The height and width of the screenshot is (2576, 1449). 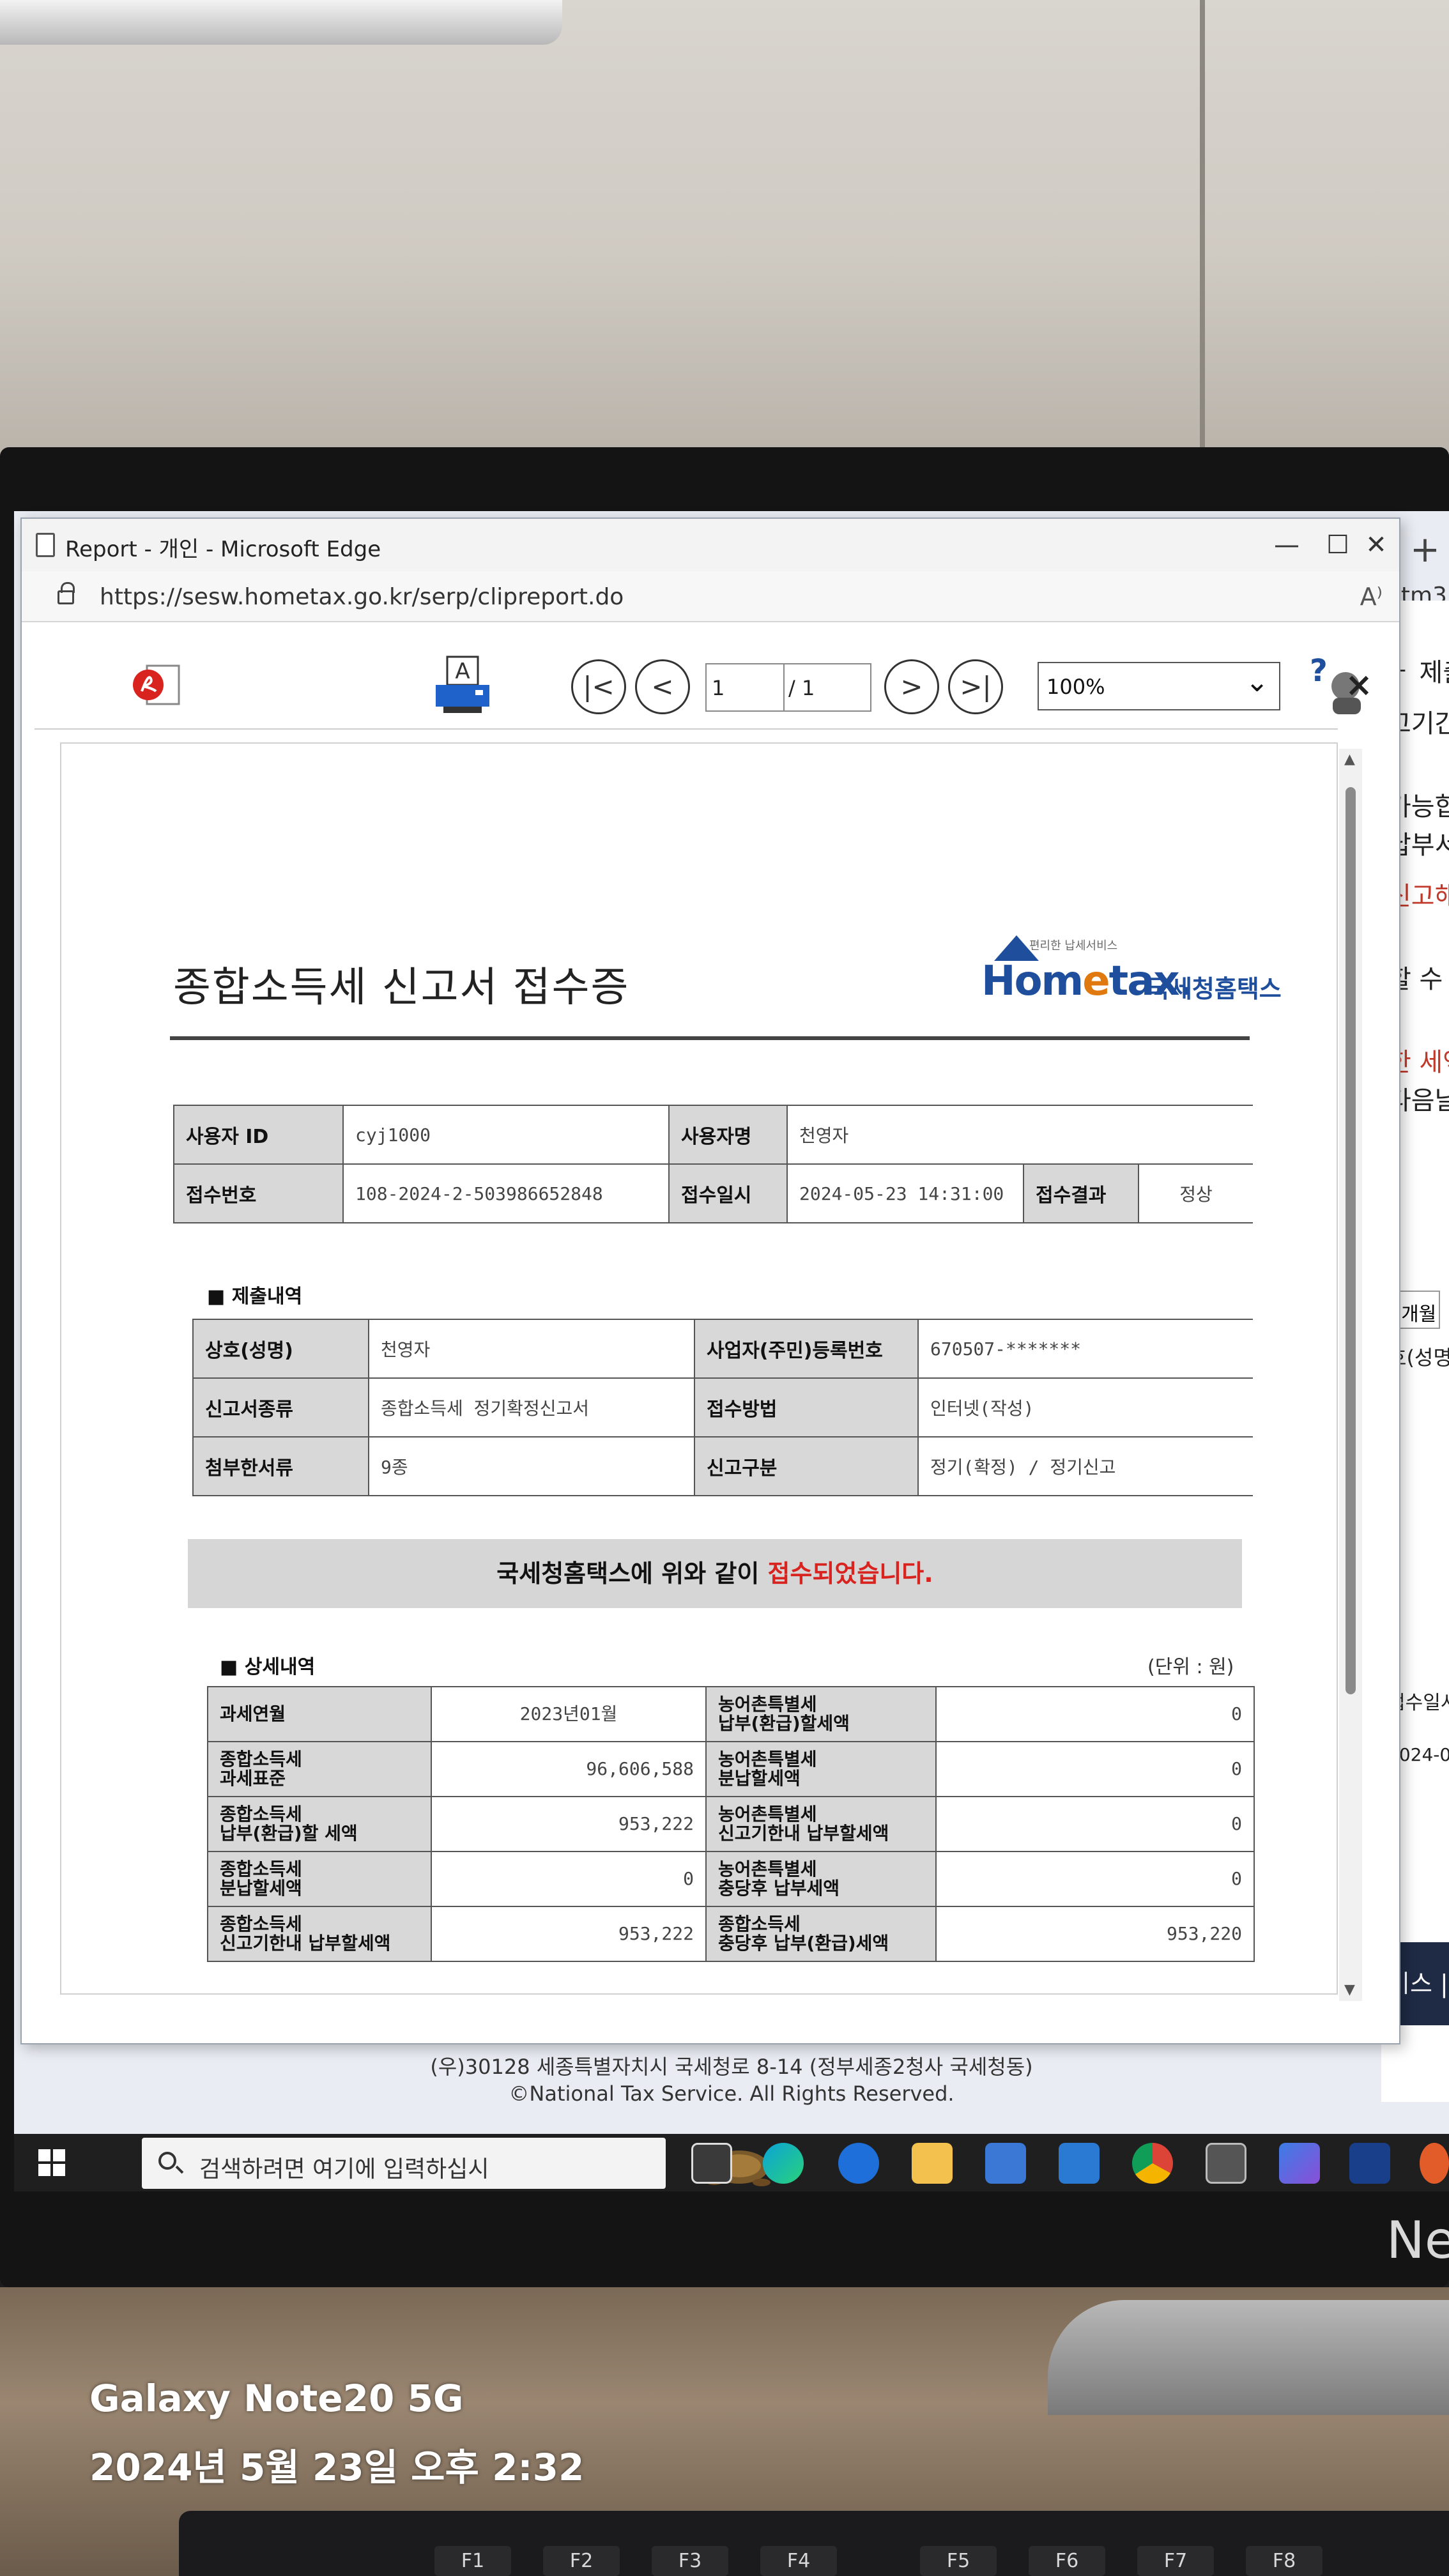 What do you see at coordinates (280, 1349) in the screenshot?
I see `company-label: 상호(성명)` at bounding box center [280, 1349].